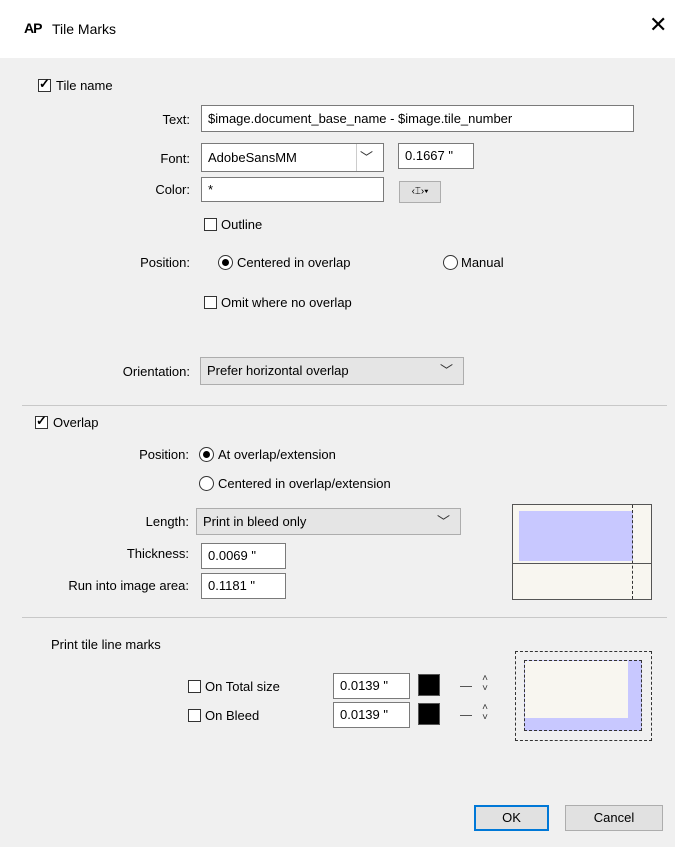  I want to click on at-overlap-radio, so click(206, 454).